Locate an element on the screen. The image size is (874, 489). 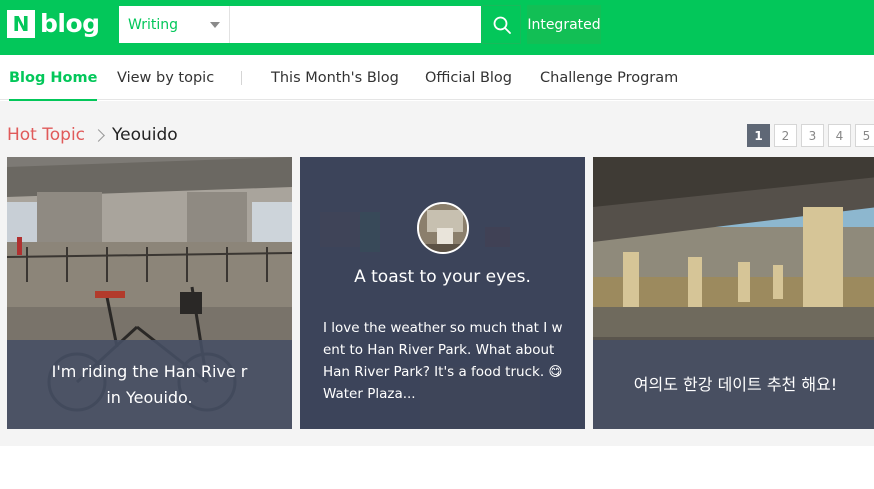
page-3: 3 is located at coordinates (812, 135).